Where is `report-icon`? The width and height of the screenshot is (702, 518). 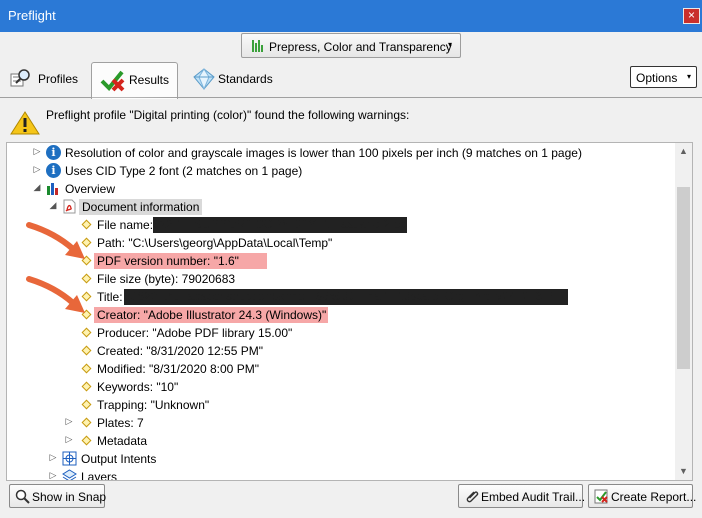 report-icon is located at coordinates (601, 496).